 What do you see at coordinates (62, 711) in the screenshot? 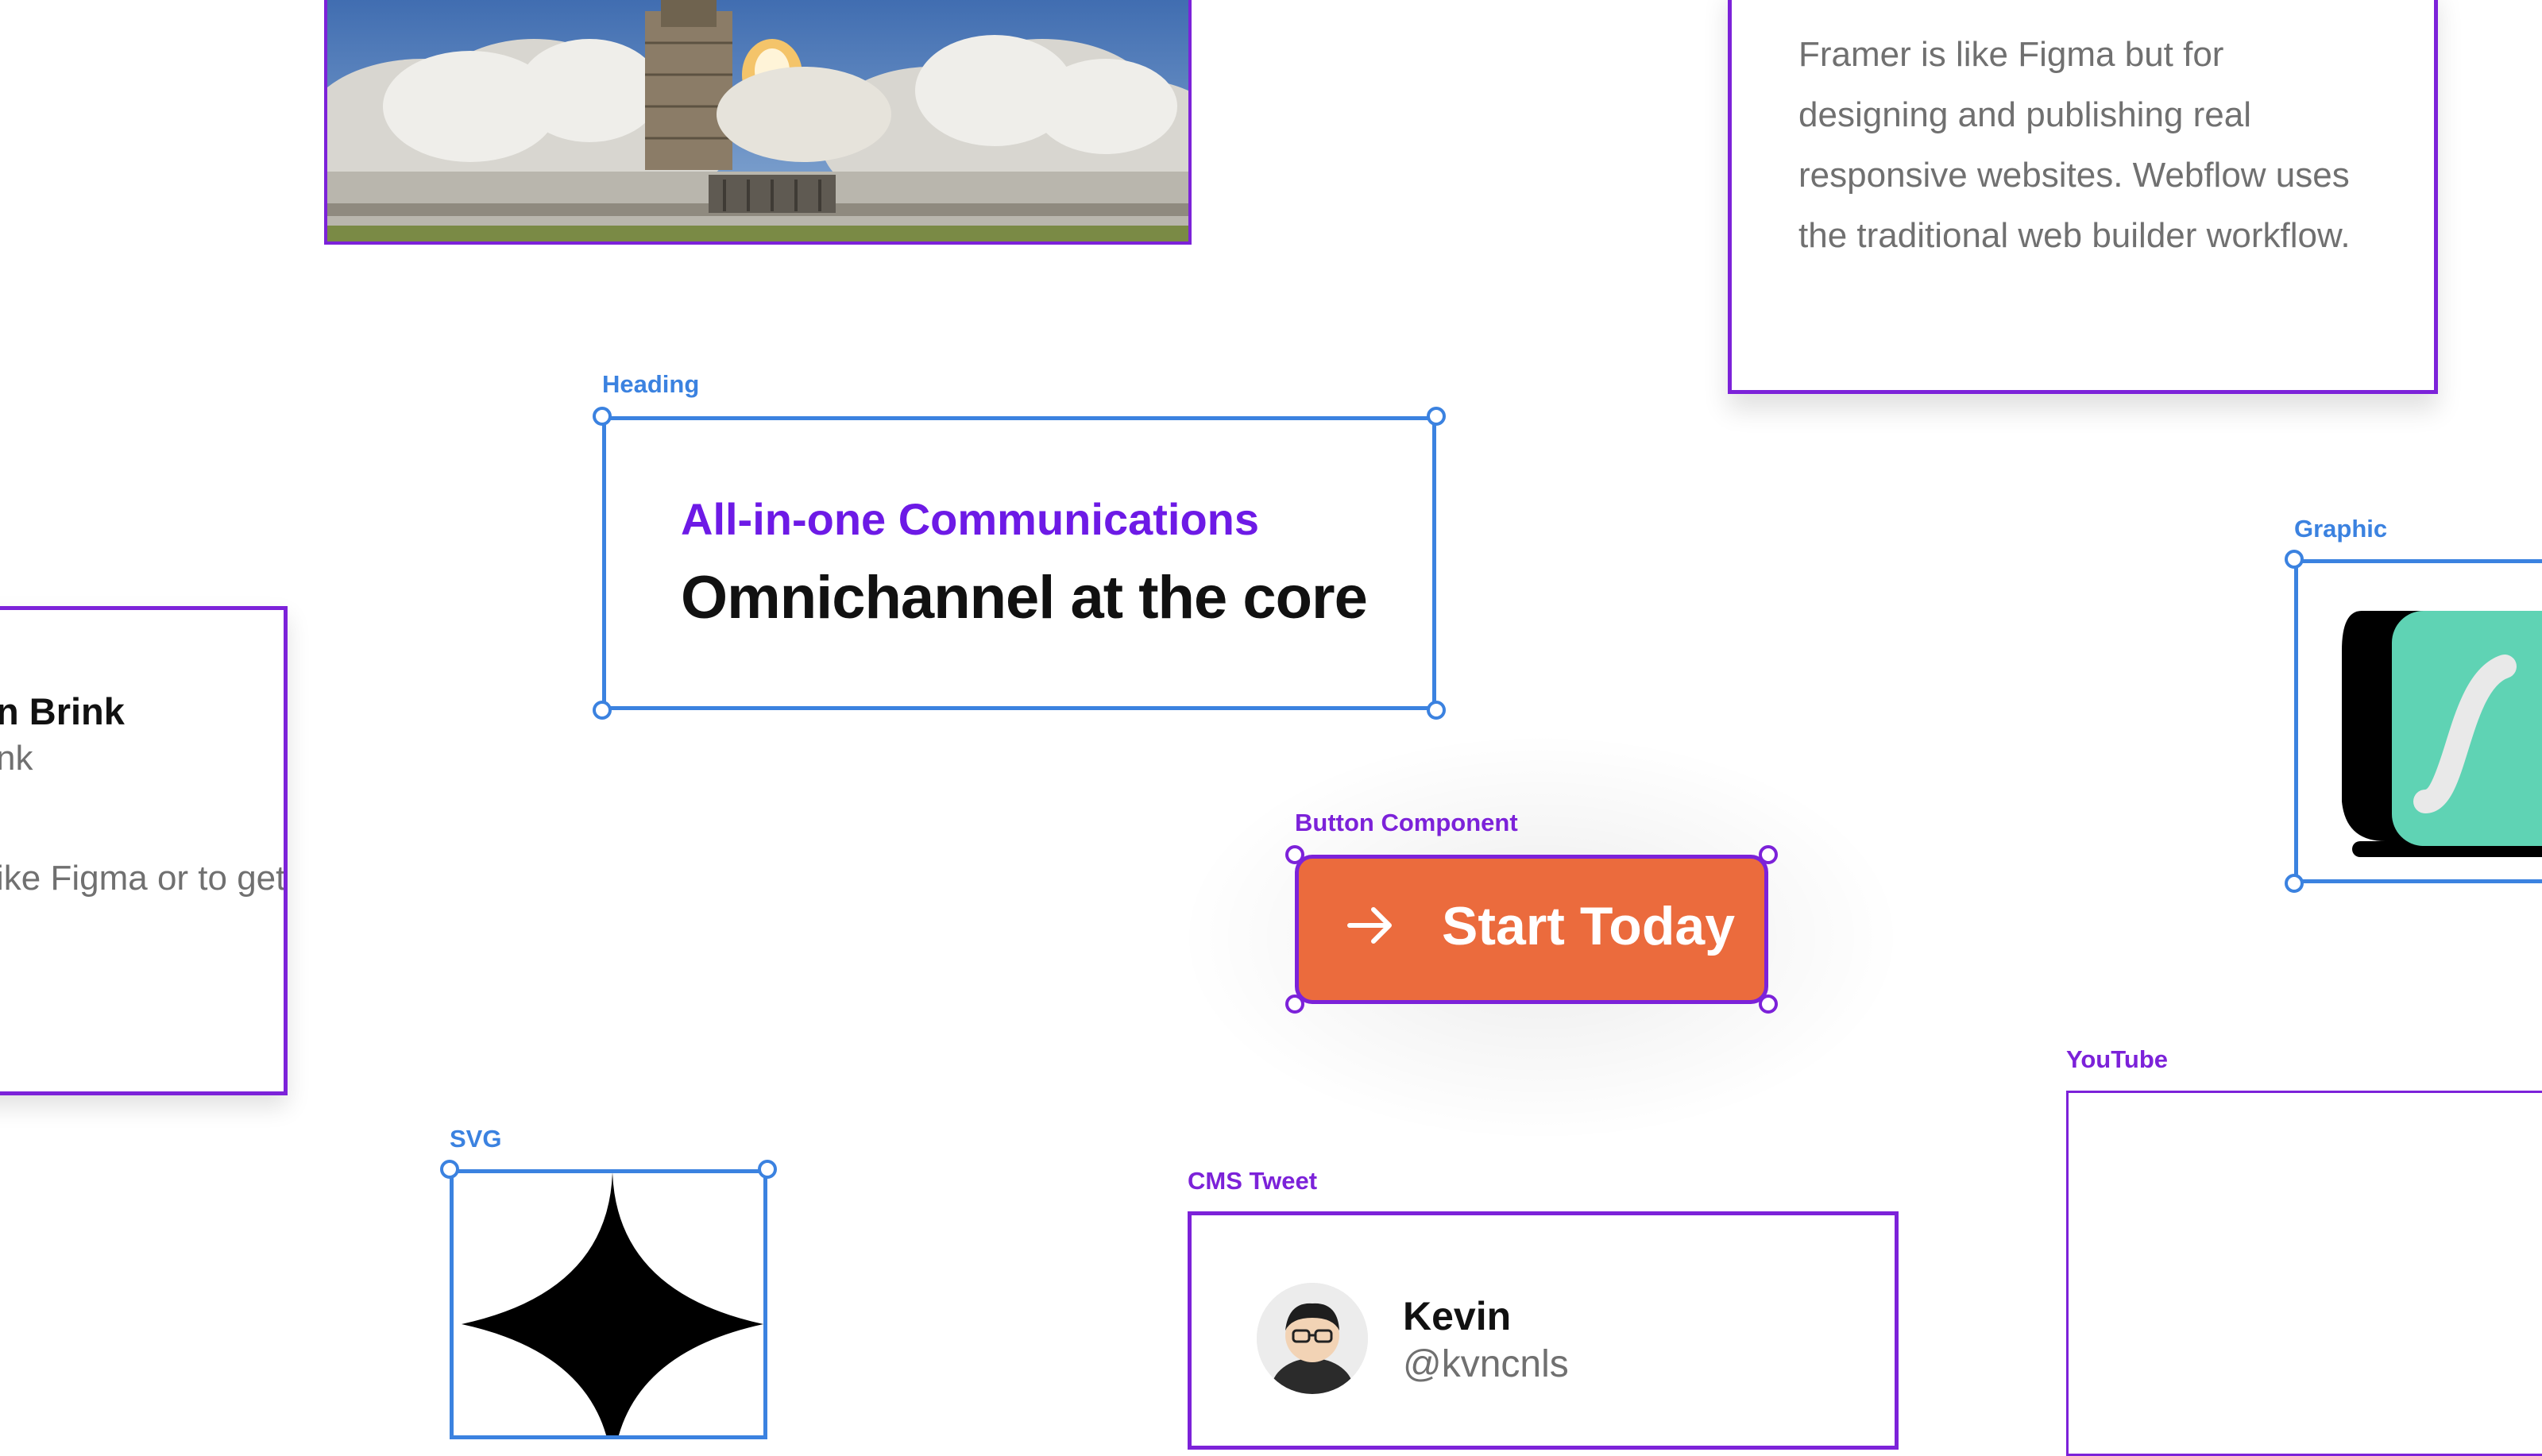
I see `profile-name: n Brink` at bounding box center [62, 711].